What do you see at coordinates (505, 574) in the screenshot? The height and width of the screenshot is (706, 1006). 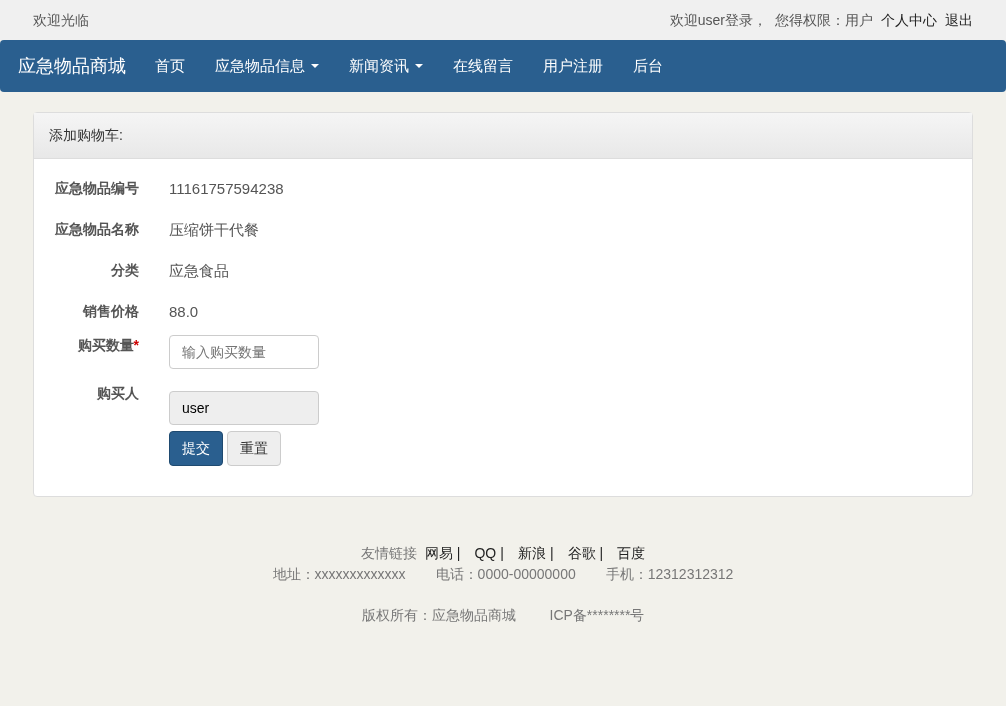 I see `contact-text: 电话：0000-00000000` at bounding box center [505, 574].